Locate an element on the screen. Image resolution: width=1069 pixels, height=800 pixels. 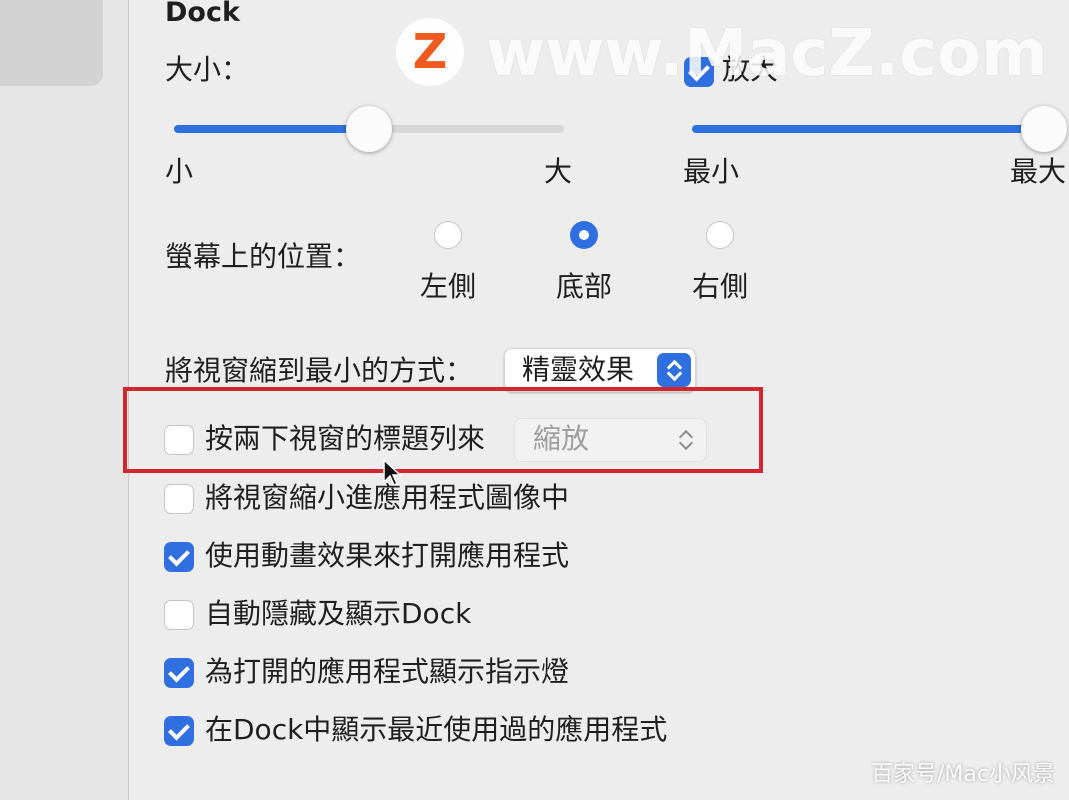
minimize-effect-label: 將視窗縮到最小的方式： is located at coordinates (319, 370).